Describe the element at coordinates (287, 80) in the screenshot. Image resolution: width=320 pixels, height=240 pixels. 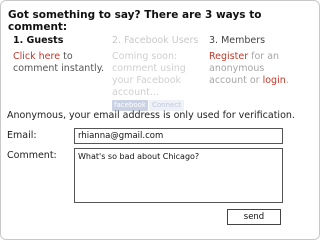
I see `option-members-end: .` at that location.